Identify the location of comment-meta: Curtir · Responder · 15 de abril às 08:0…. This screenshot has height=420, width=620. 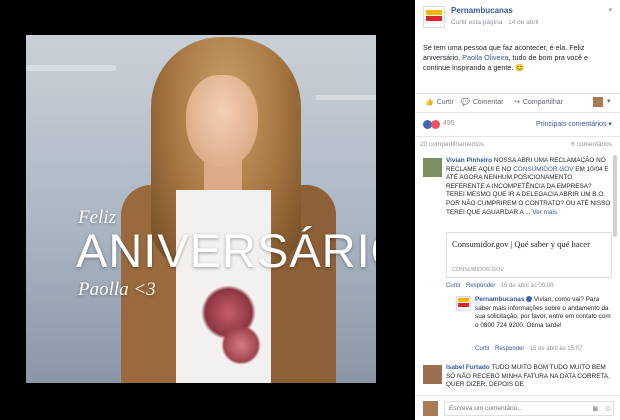
(499, 286).